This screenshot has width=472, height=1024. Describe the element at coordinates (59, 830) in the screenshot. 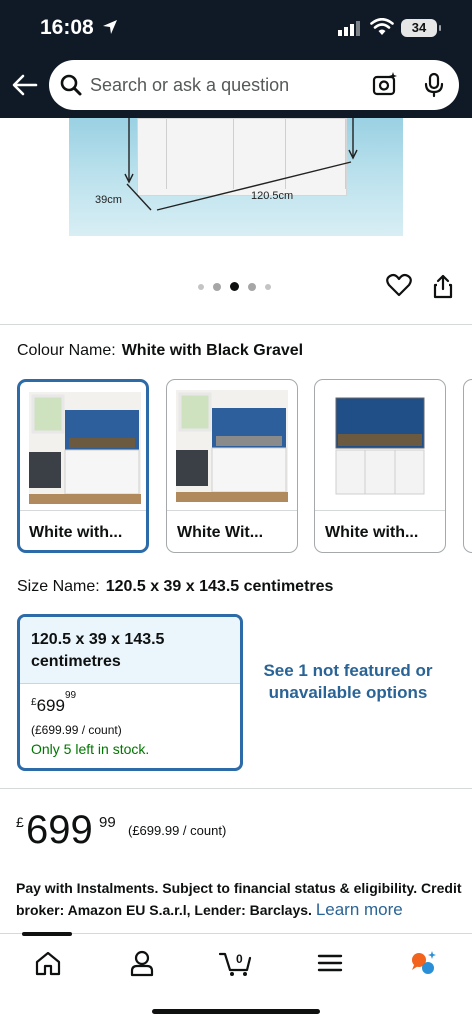

I see `price-whole: 699` at that location.